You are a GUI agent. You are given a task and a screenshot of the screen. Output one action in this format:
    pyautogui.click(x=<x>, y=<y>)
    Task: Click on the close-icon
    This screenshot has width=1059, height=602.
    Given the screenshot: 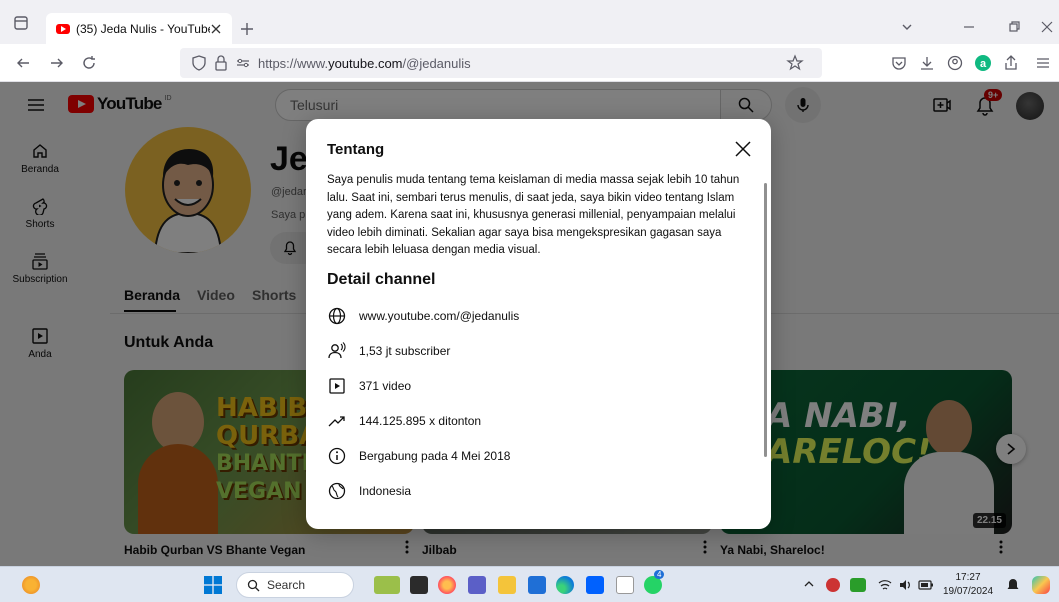 What is the action you would take?
    pyautogui.click(x=743, y=149)
    